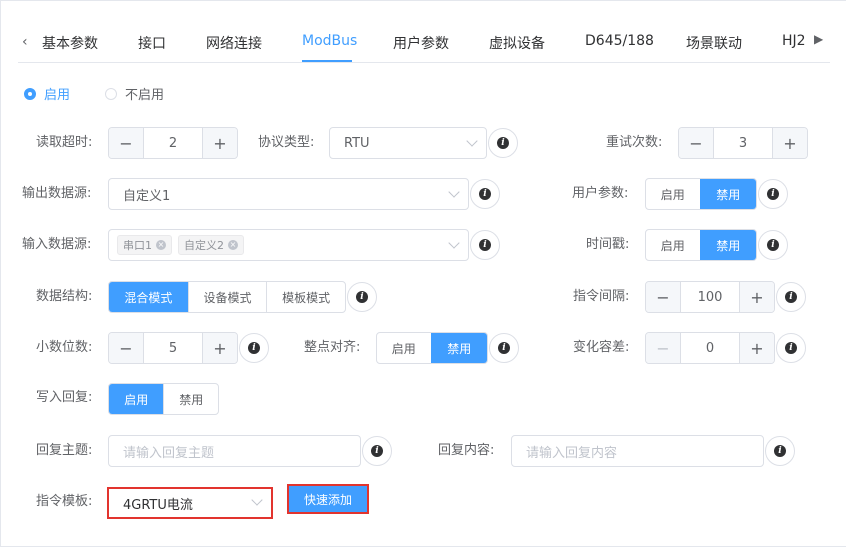  What do you see at coordinates (637, 451) in the screenshot?
I see `reply-content-input: 请输入回复内容` at bounding box center [637, 451].